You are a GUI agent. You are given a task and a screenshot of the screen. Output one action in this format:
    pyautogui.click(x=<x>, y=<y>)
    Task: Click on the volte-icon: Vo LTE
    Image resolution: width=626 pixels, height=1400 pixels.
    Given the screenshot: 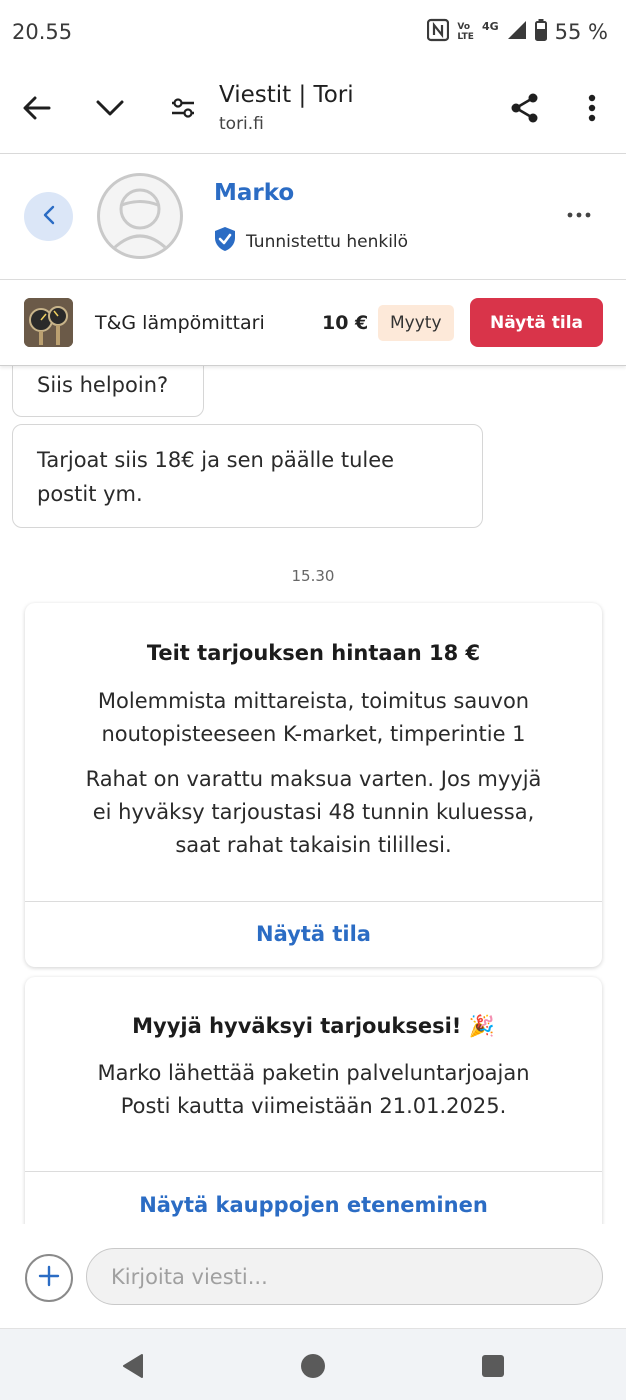 What is the action you would take?
    pyautogui.click(x=465, y=32)
    